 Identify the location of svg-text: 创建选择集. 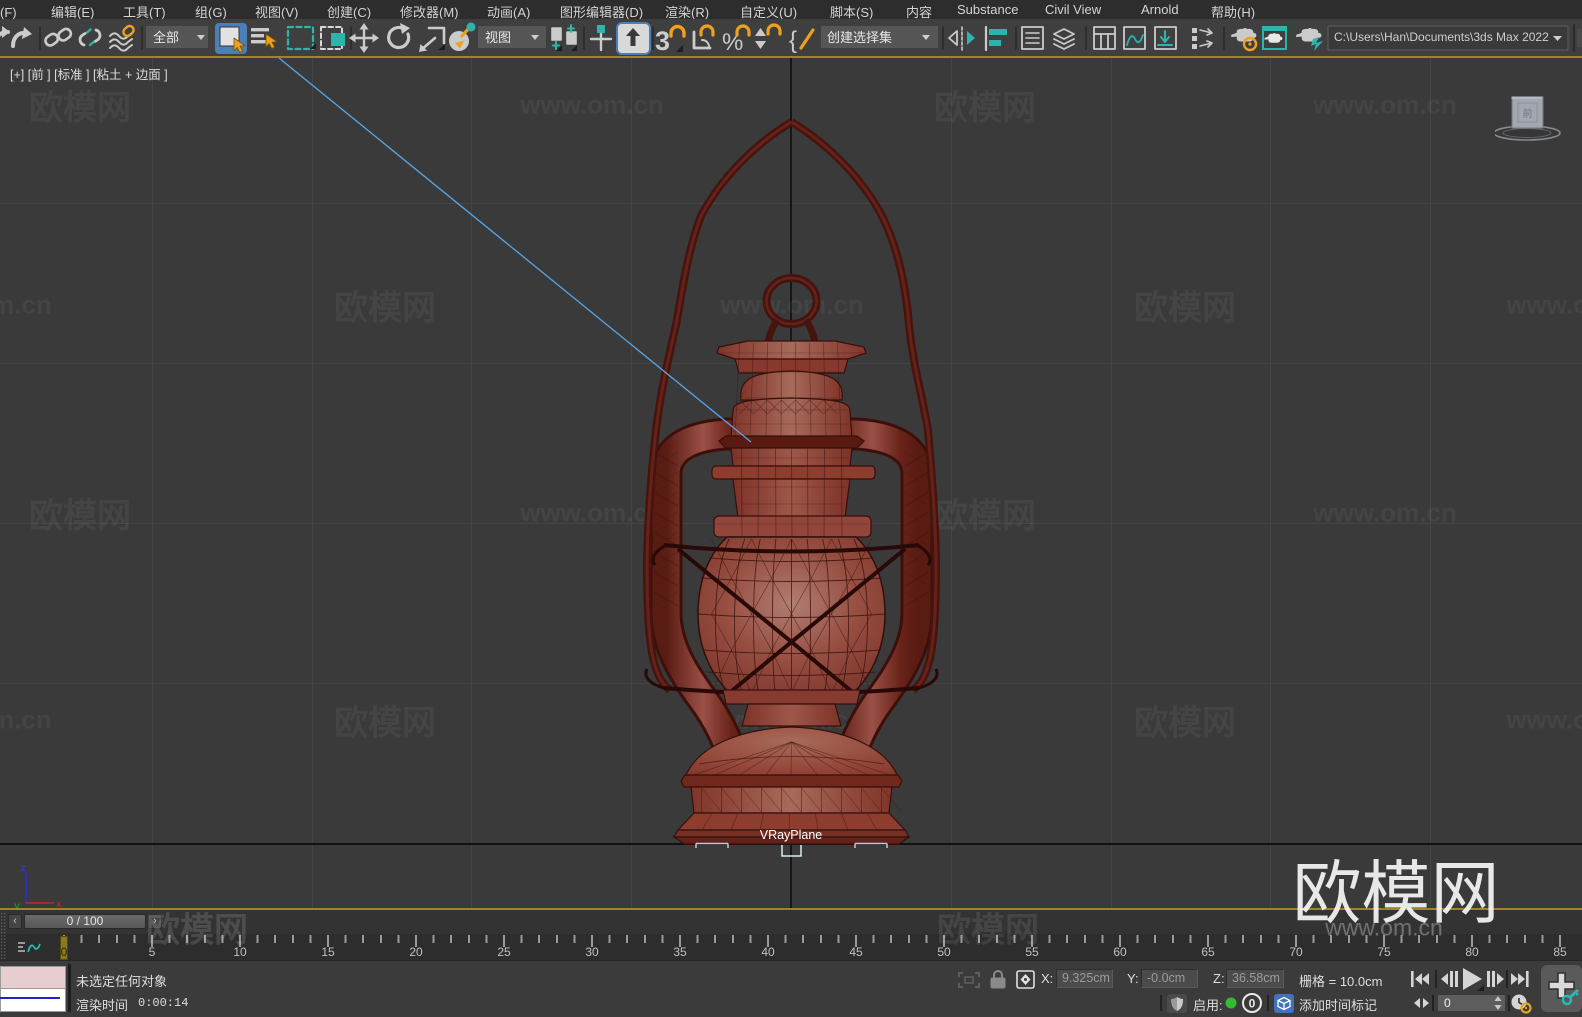
(859, 36).